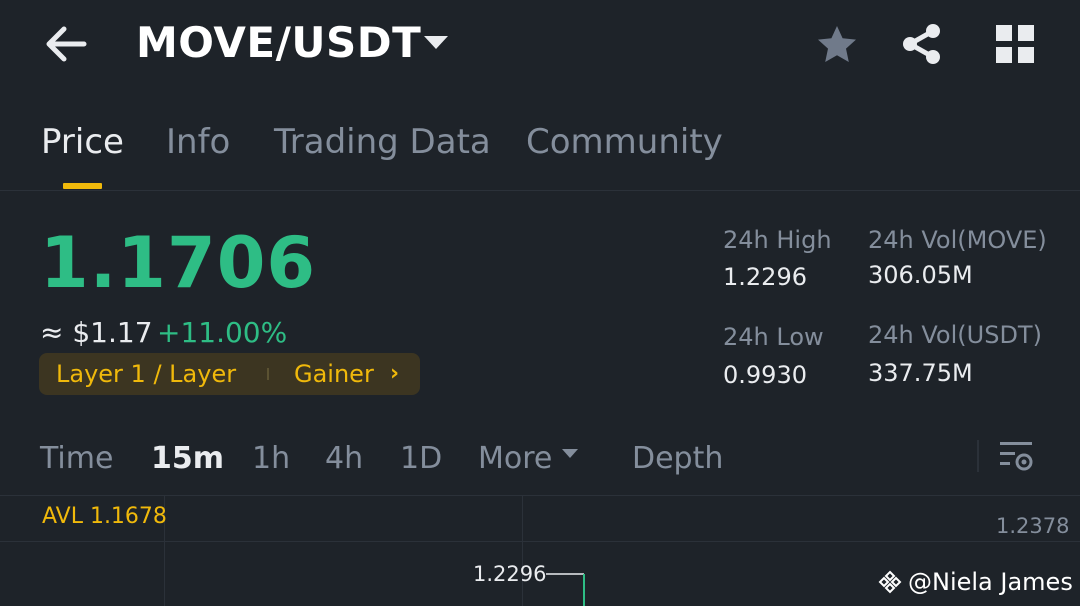 This screenshot has height=606, width=1080. What do you see at coordinates (765, 375) in the screenshot?
I see `stat-low-value: 0.9930` at bounding box center [765, 375].